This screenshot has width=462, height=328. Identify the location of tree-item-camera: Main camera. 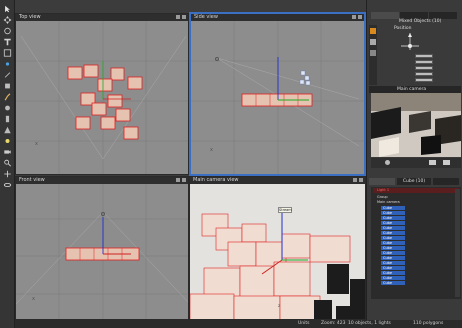
(388, 202).